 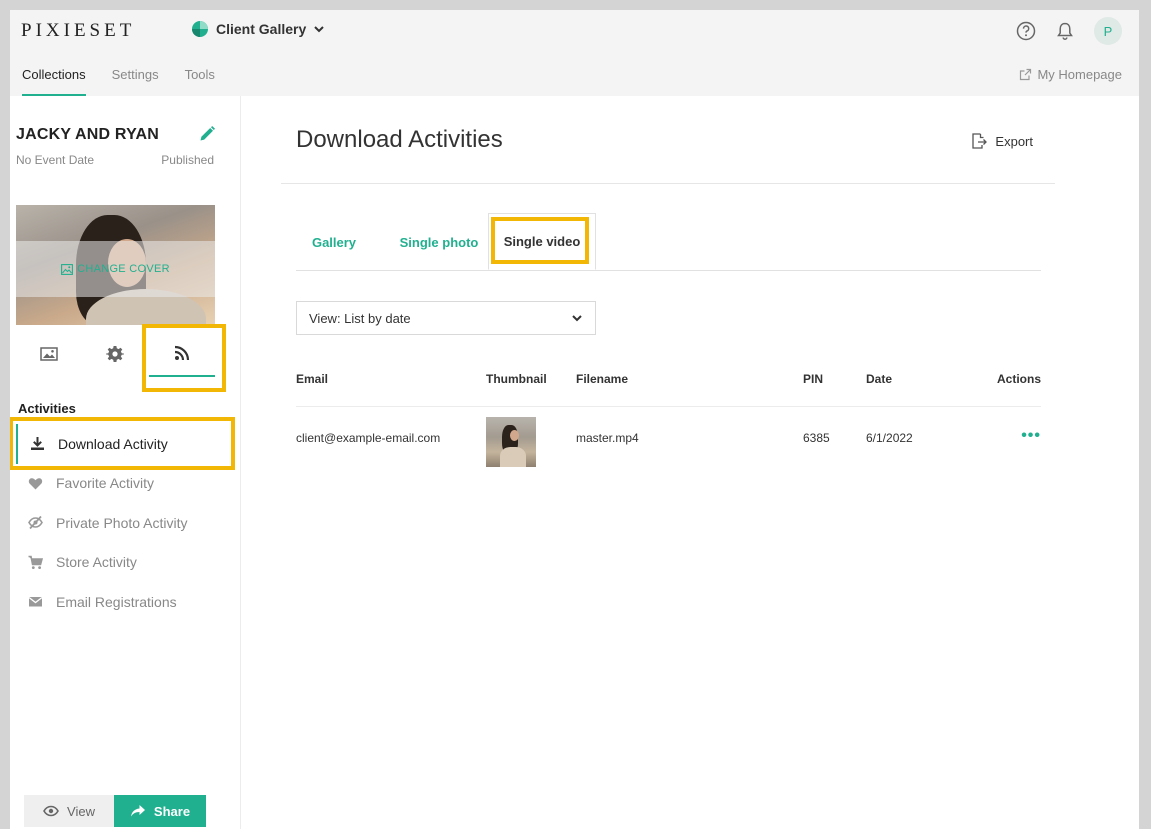 I want to click on tab-tools: Tools, so click(x=200, y=81).